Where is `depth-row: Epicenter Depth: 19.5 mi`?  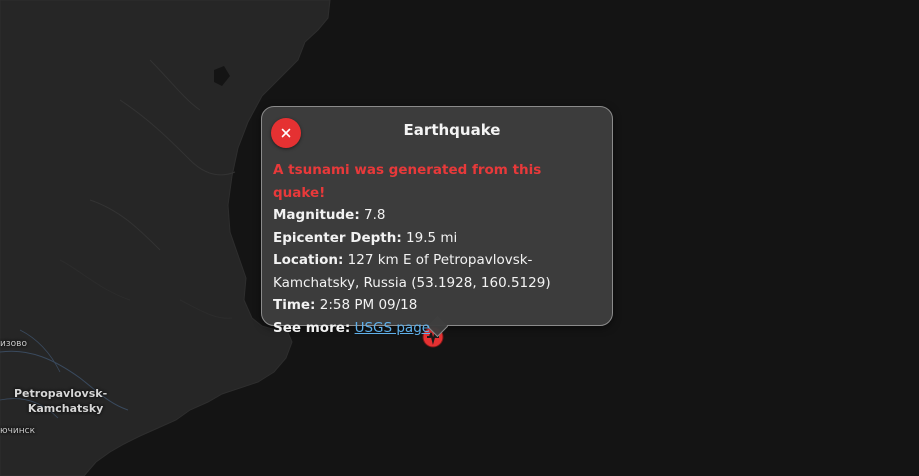
depth-row: Epicenter Depth: 19.5 mi is located at coordinates (435, 238).